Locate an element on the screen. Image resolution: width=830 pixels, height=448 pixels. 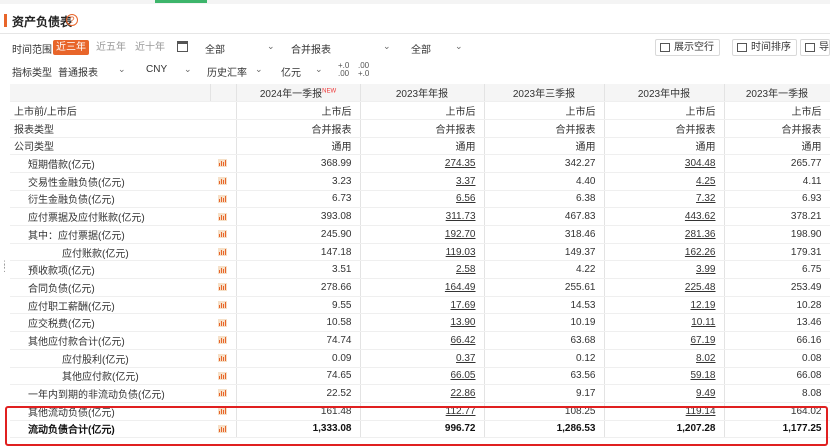
unit-select: 亿元 ⌄ is located at coordinates (303, 71).